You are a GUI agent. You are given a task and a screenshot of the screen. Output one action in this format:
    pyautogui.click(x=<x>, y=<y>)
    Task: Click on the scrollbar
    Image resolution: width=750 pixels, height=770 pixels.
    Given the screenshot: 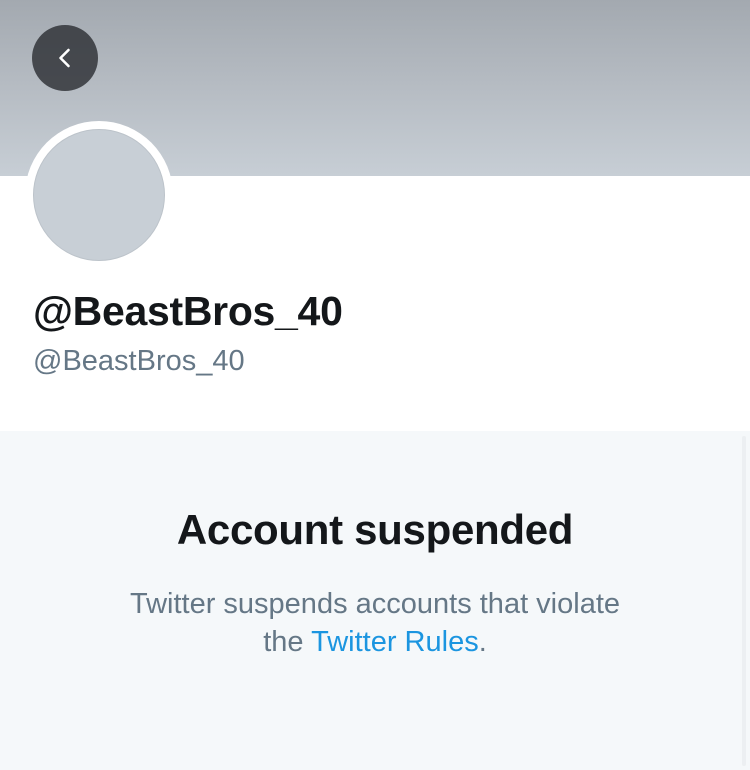 What is the action you would take?
    pyautogui.click(x=744, y=601)
    